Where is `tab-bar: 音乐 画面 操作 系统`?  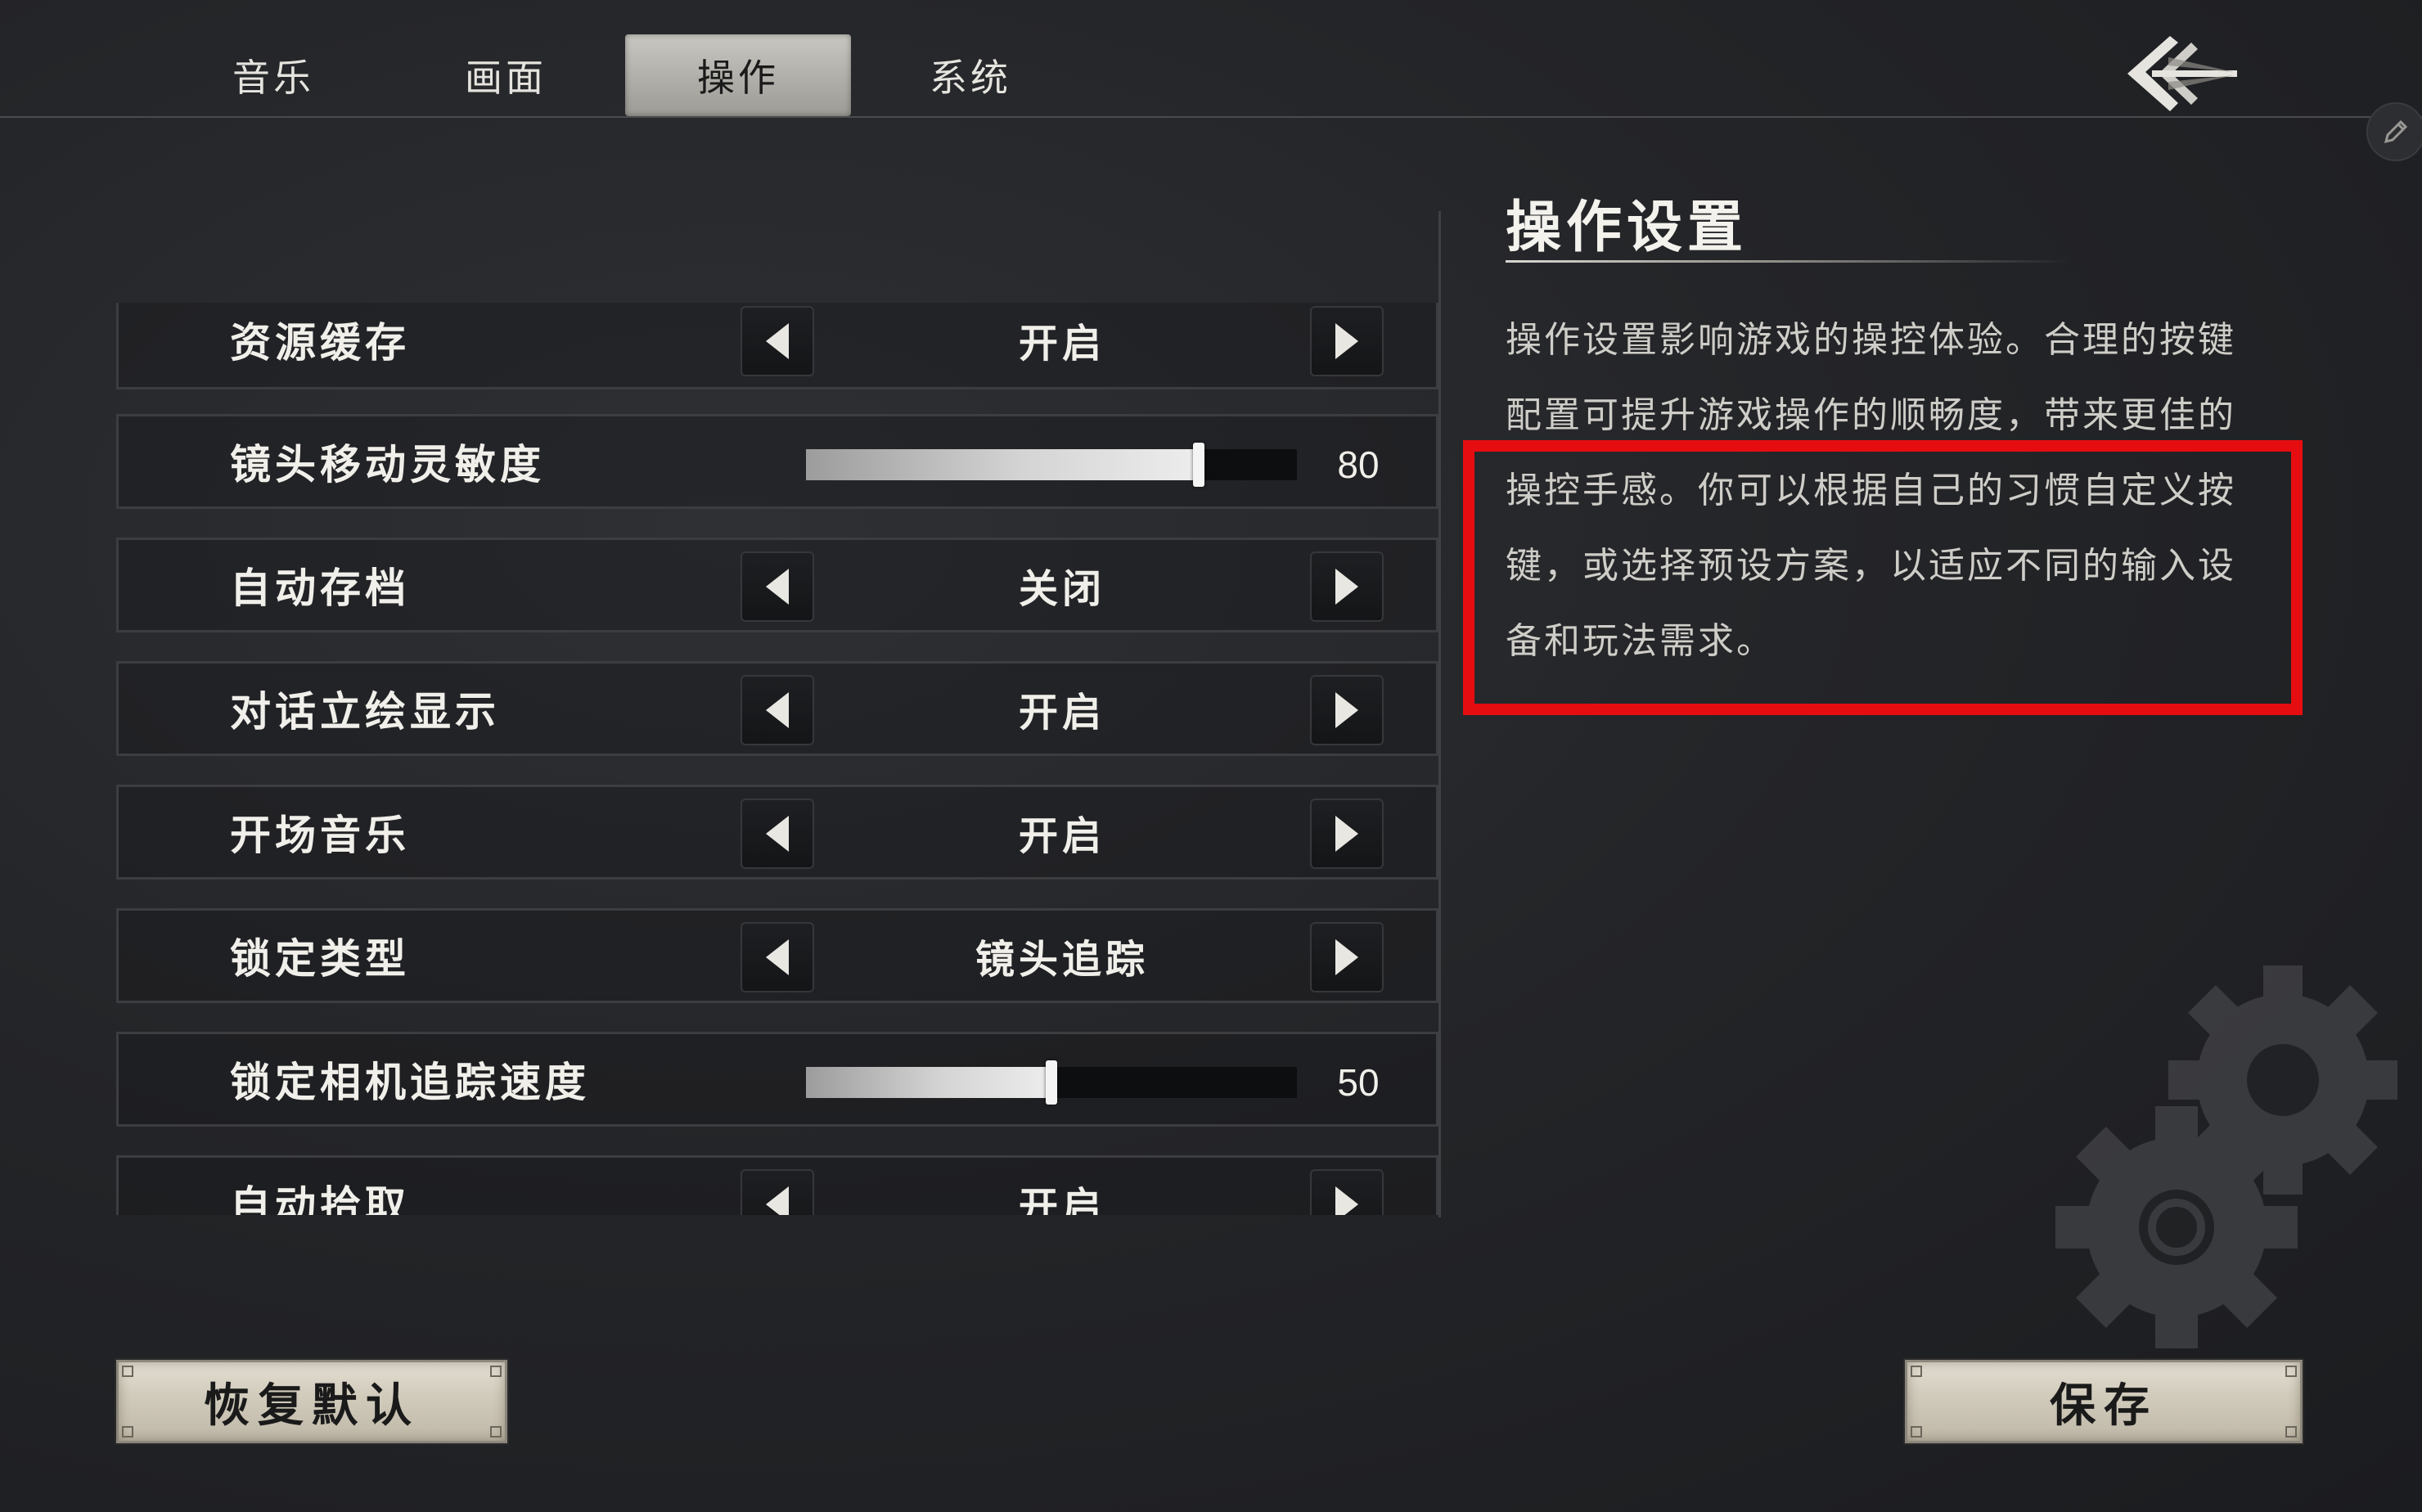
tab-bar: 音乐 画面 操作 系统 is located at coordinates (1211, 59).